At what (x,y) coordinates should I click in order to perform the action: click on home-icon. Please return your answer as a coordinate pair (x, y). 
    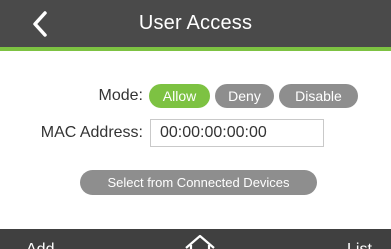
    Looking at the image, I should click on (200, 241).